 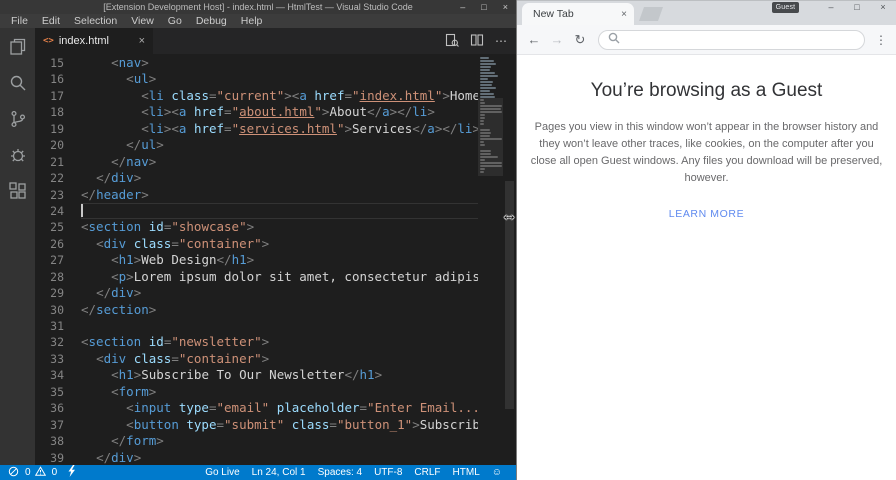 I want to click on code-line: 30 </section>, so click(x=275, y=310).